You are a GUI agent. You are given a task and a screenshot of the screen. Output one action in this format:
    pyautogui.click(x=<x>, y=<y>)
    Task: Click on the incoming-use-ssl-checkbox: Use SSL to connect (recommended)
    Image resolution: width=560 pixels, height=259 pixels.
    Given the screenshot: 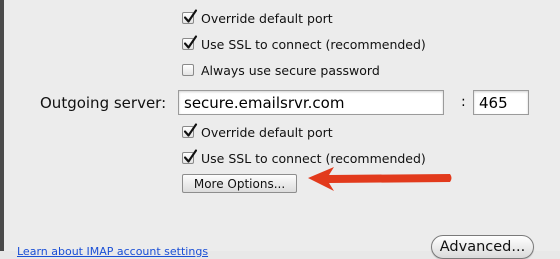 What is the action you would take?
    pyautogui.click(x=304, y=44)
    